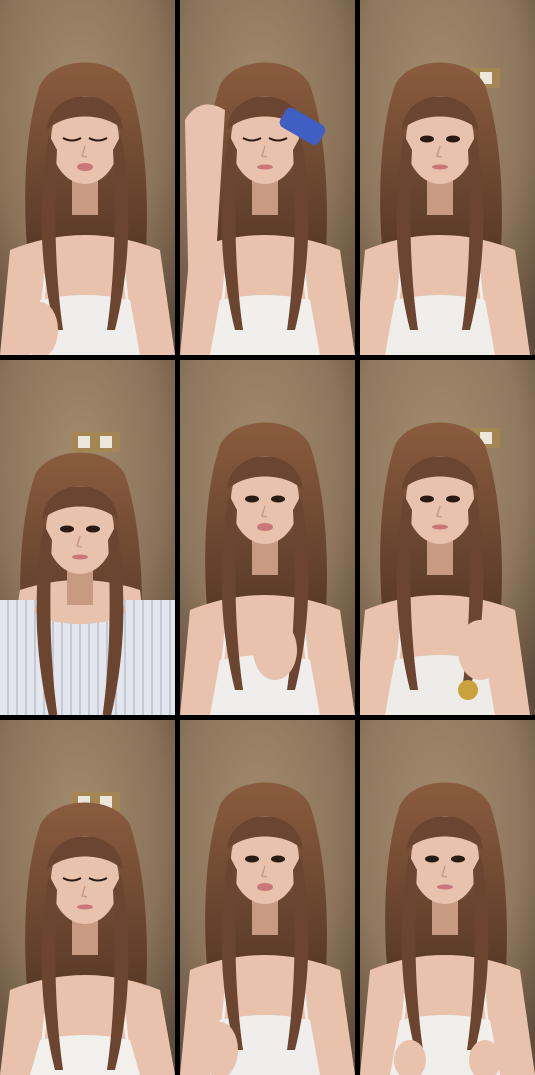 Image resolution: width=535 pixels, height=1075 pixels. I want to click on photo-r3c1, so click(87, 897).